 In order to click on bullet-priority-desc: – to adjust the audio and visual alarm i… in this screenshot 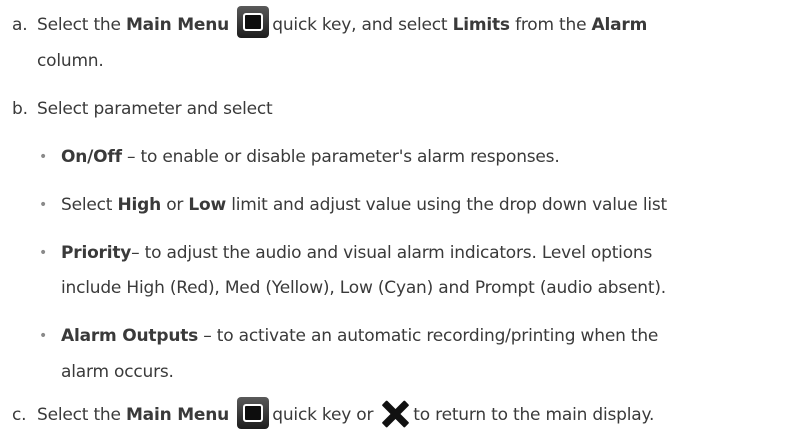, I will do `click(392, 253)`.